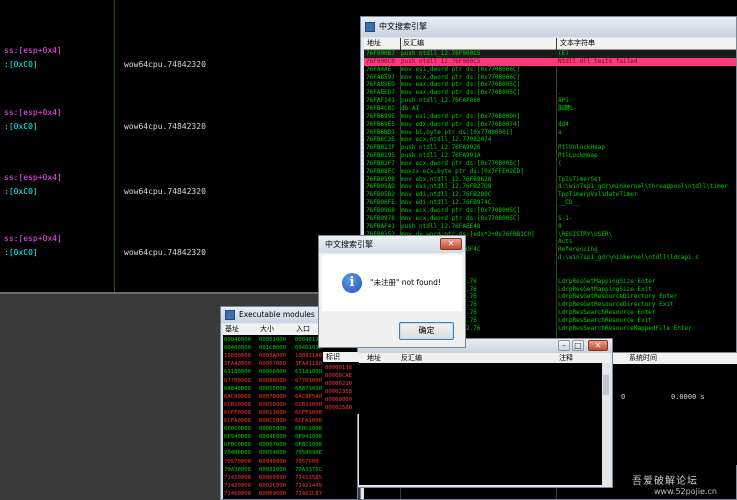  Describe the element at coordinates (550, 140) in the screenshot. I see `search-result-row: 76FB6C3E mov ecx,ntdll_12.77082074` at that location.